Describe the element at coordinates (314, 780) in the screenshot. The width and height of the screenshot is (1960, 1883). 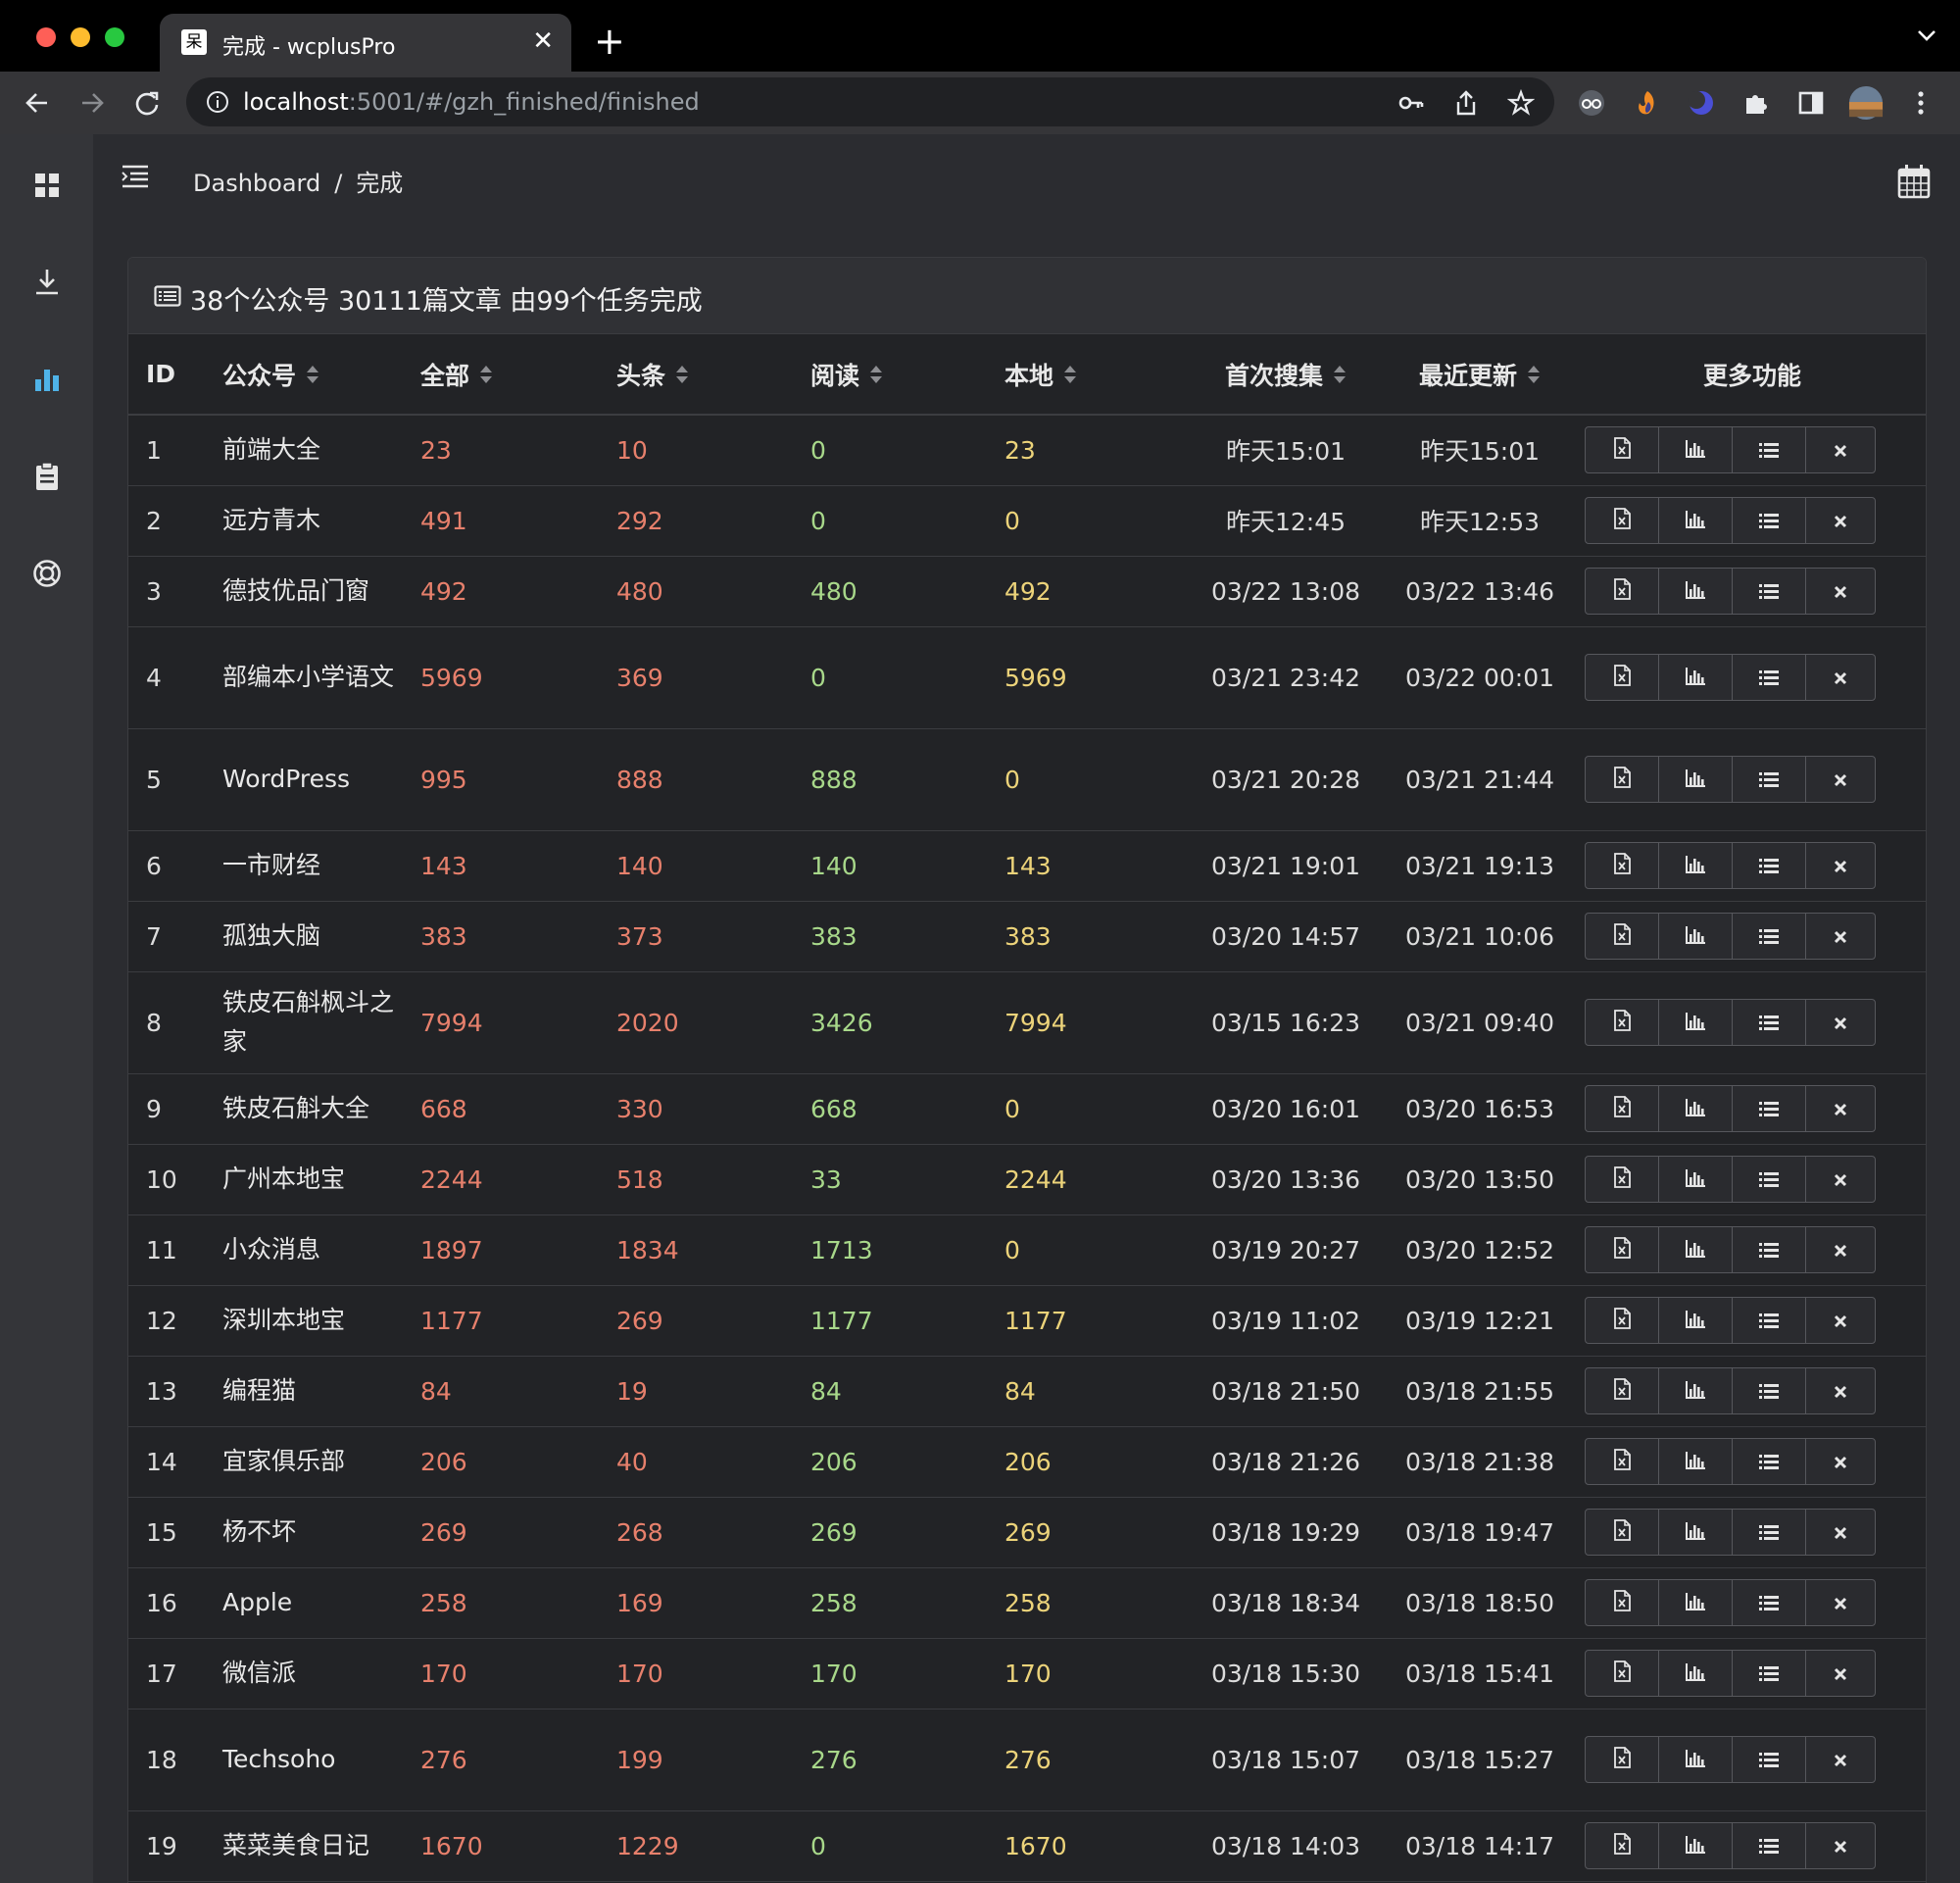
I see `cell-account-name: WordPress` at that location.